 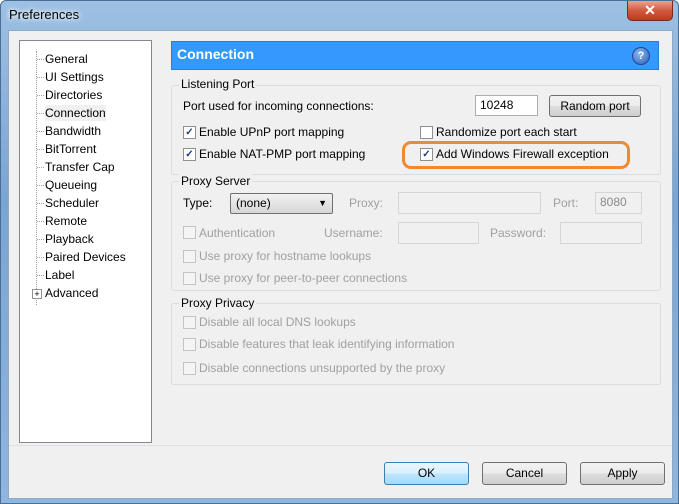 What do you see at coordinates (366, 203) in the screenshot?
I see `proxy-host-label: Proxy:` at bounding box center [366, 203].